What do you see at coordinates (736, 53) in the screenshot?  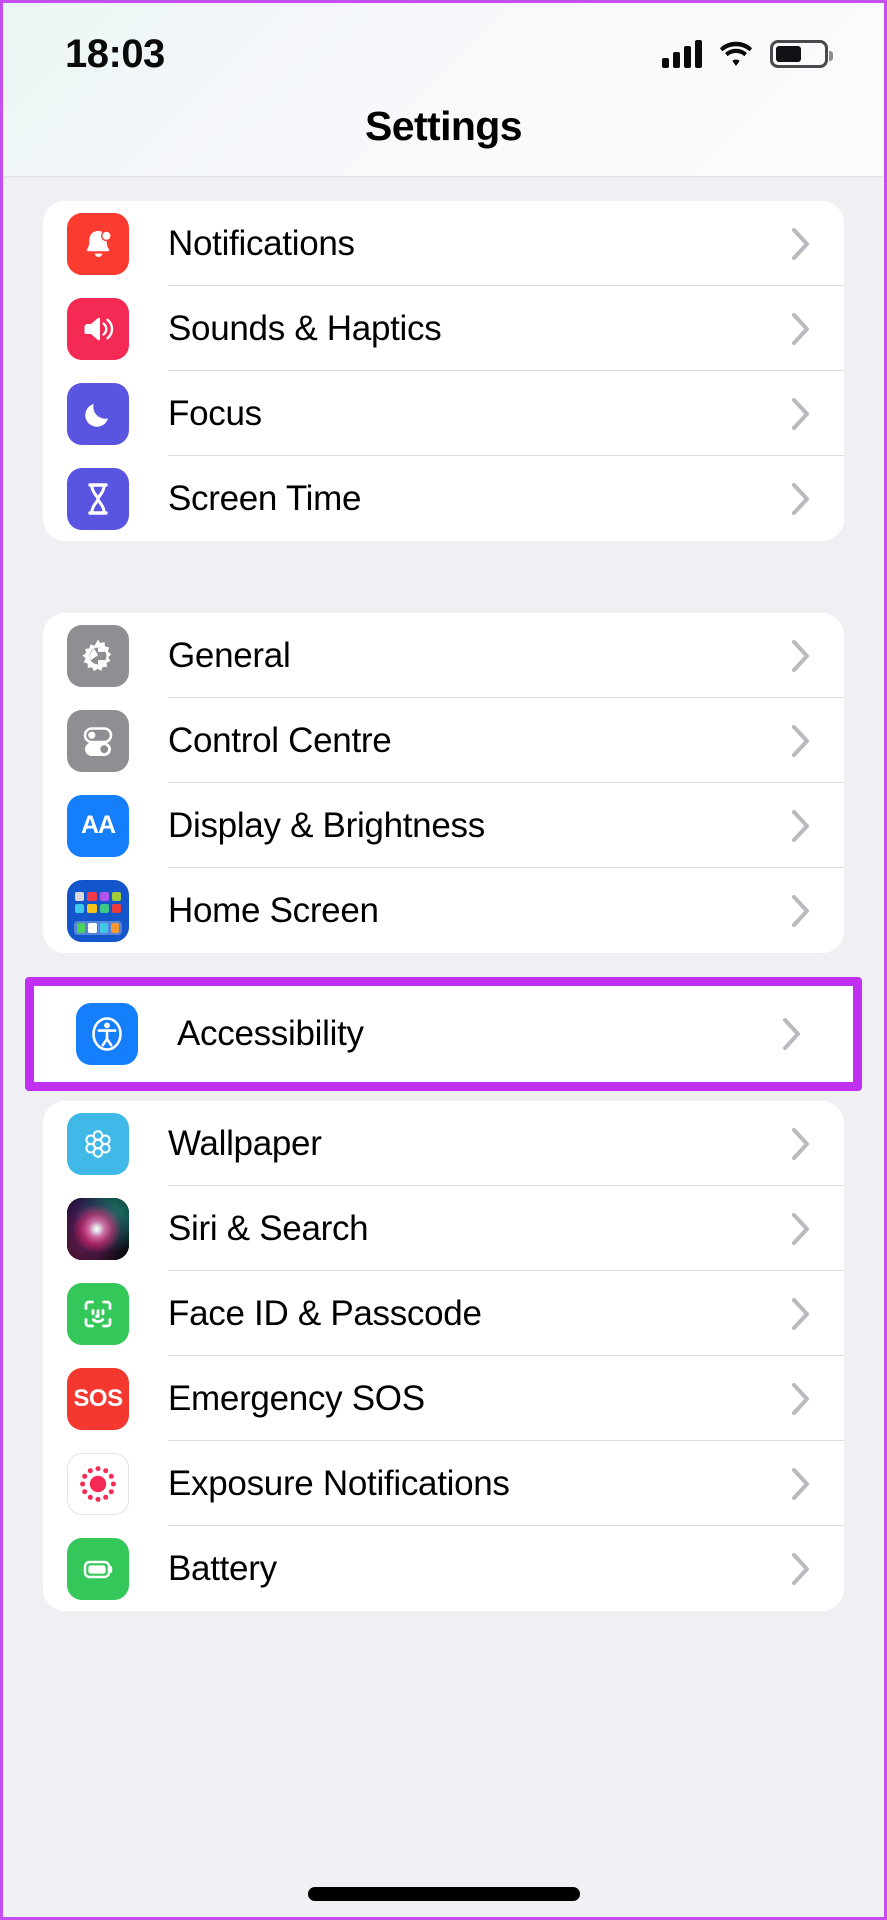 I see `wifi-icon` at bounding box center [736, 53].